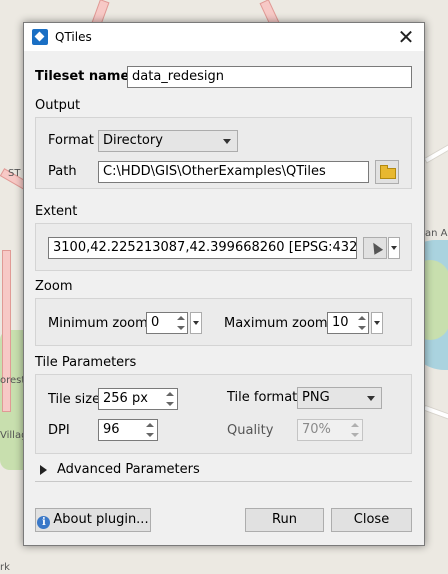 The width and height of the screenshot is (448, 574). I want to click on window-title: QTiles, so click(73, 37).